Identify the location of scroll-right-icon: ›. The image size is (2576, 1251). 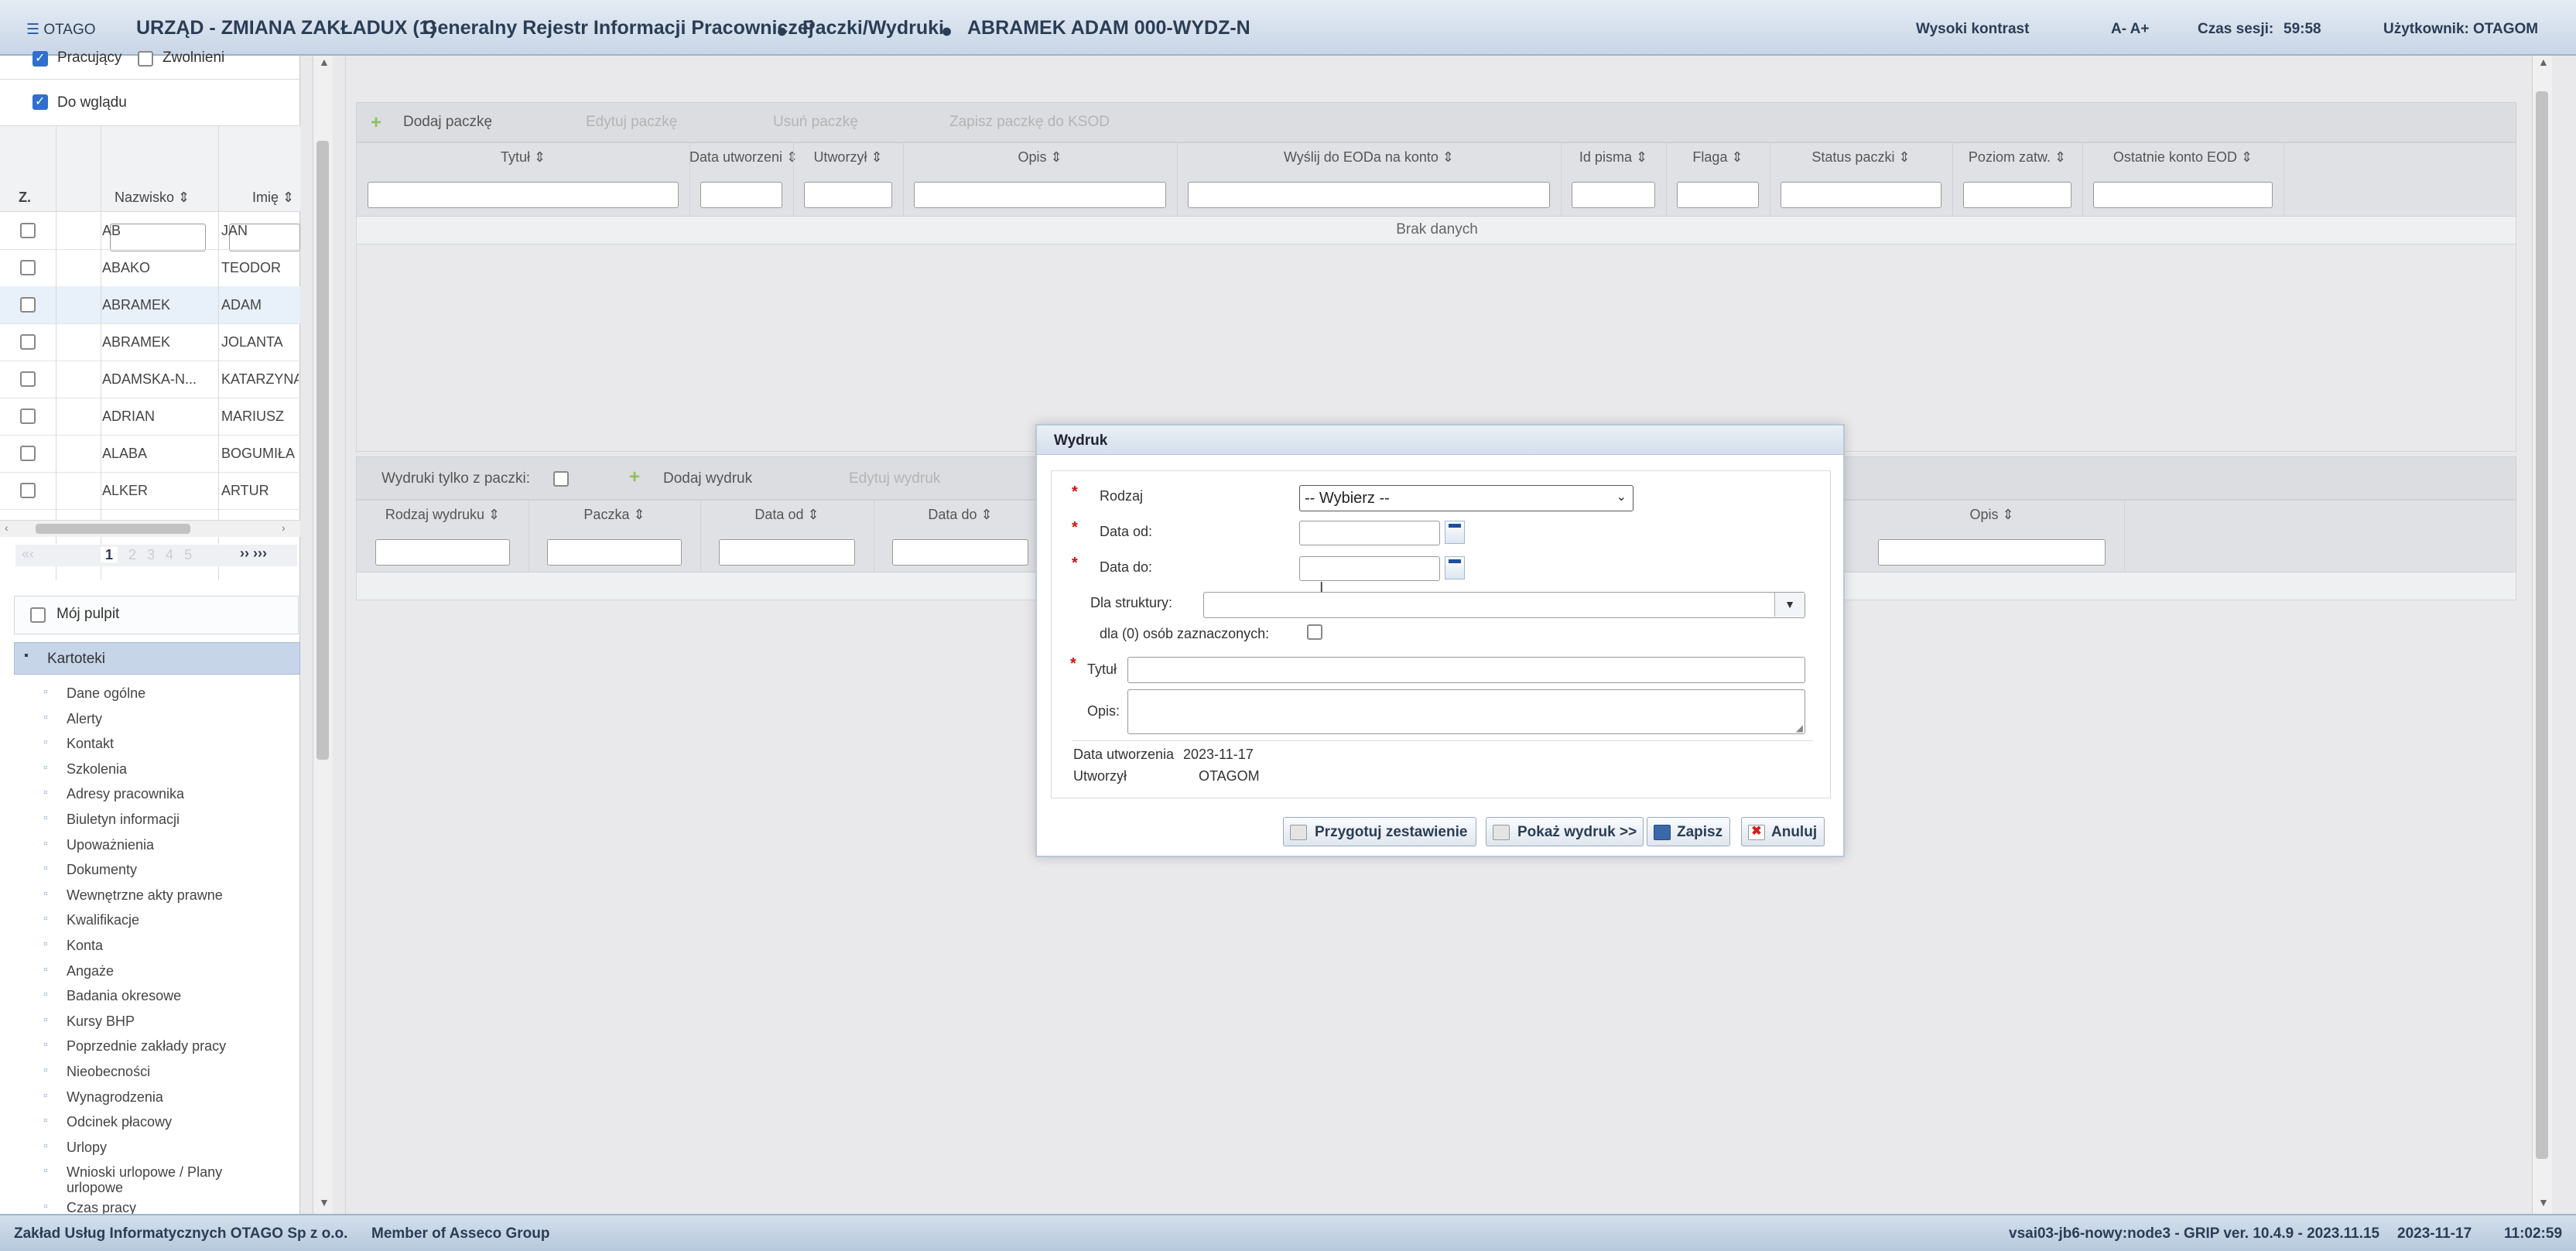
(284, 527).